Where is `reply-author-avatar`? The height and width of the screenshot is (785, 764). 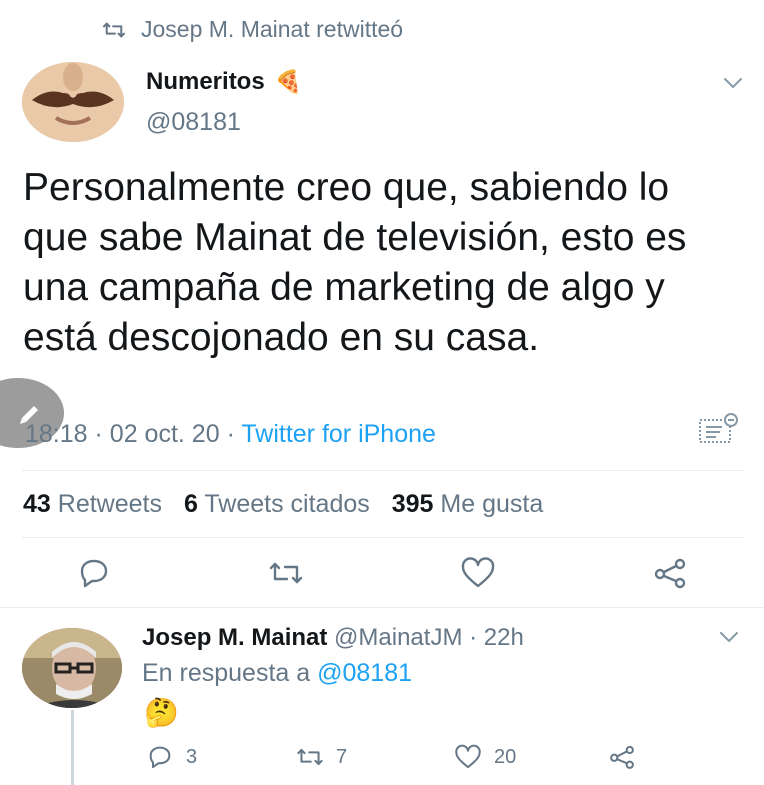
reply-author-avatar is located at coordinates (72, 668).